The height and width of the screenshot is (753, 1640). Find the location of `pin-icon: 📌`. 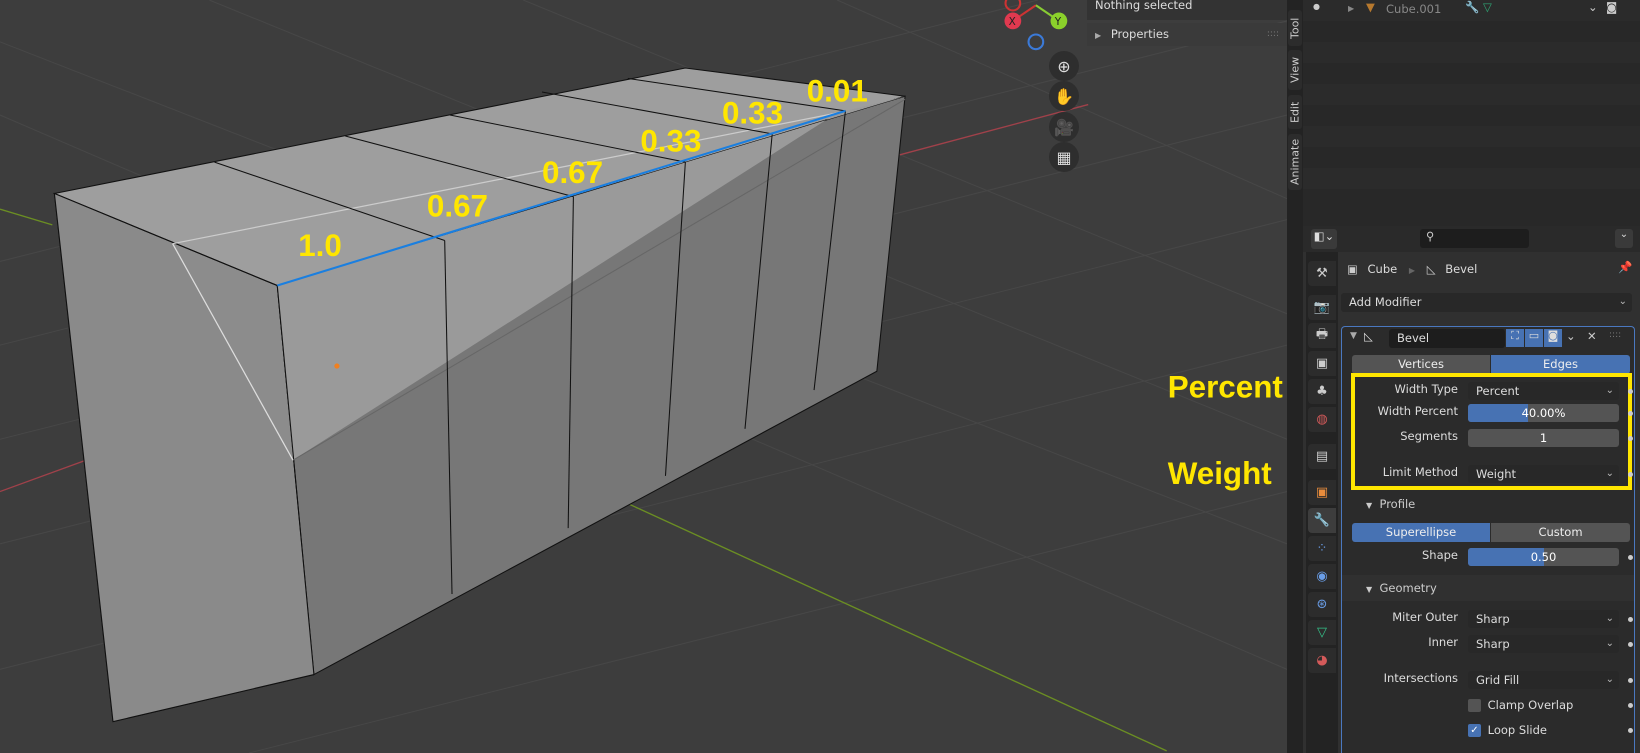

pin-icon: 📌 is located at coordinates (1625, 267).